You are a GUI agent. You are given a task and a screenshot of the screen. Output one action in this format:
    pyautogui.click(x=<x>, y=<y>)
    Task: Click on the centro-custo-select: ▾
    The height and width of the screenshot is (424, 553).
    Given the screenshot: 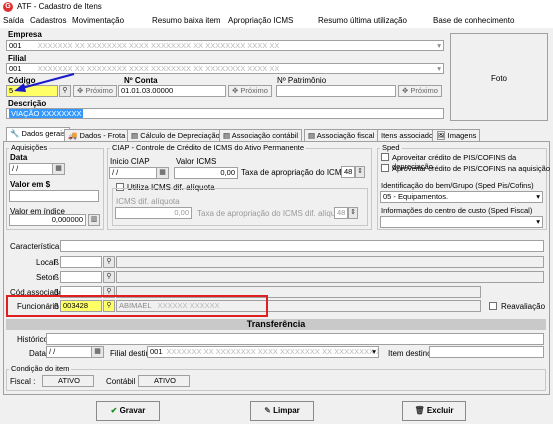 What is the action you would take?
    pyautogui.click(x=461, y=222)
    